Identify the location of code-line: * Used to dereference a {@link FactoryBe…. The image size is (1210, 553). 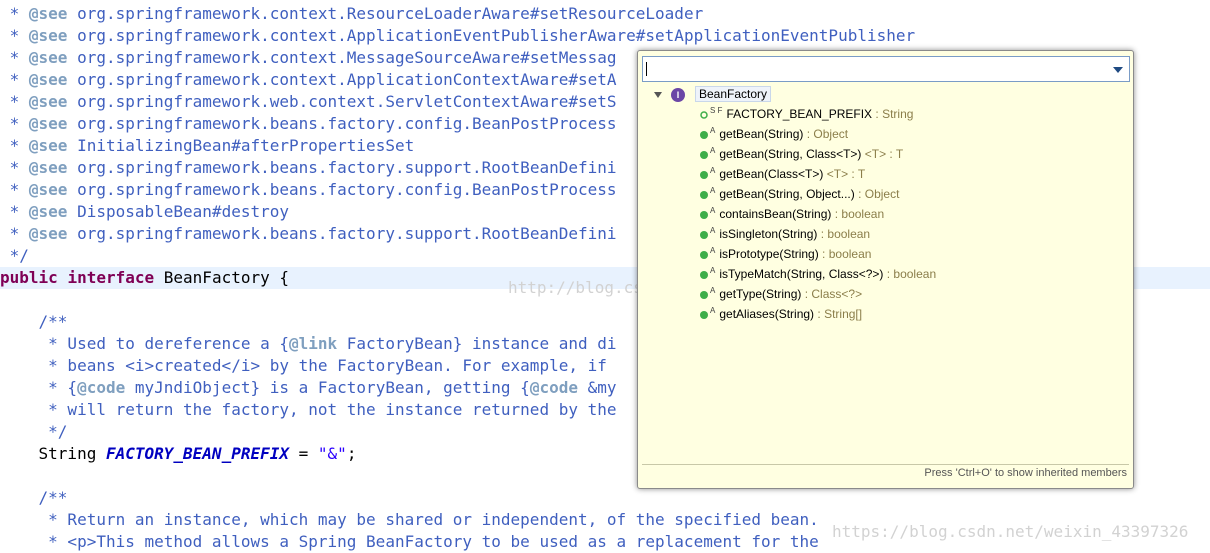
(308, 343).